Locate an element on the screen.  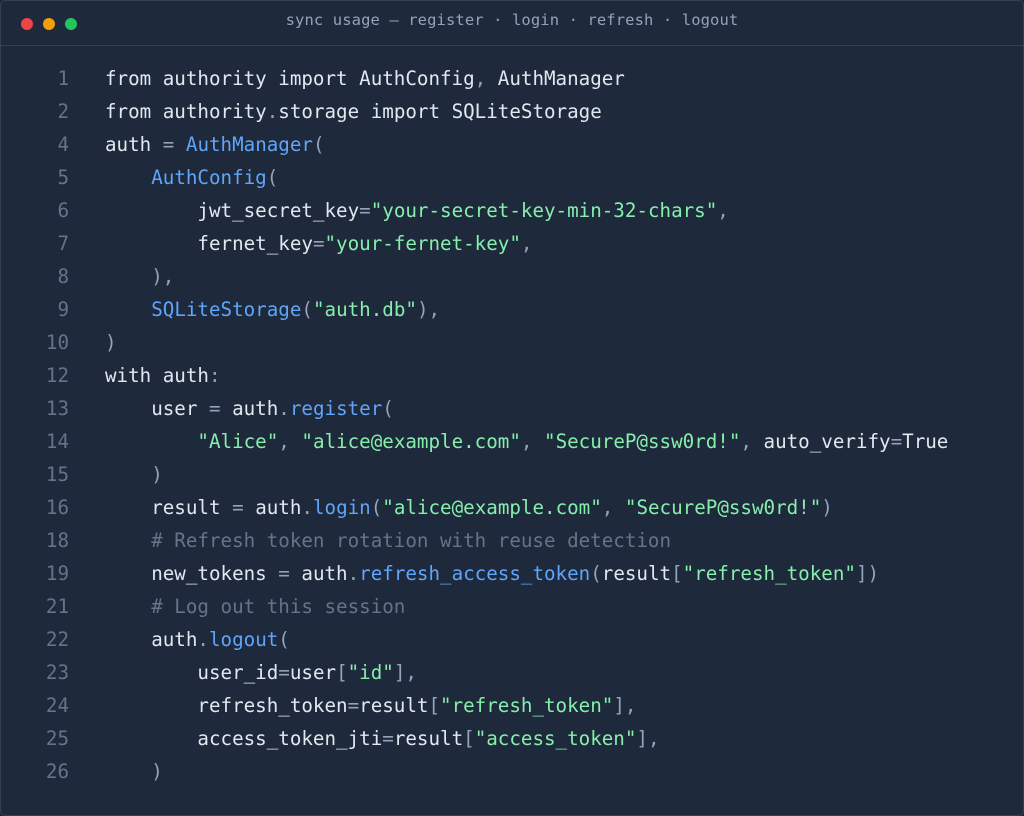
line-content: auth = AuthManager( is located at coordinates (215, 144).